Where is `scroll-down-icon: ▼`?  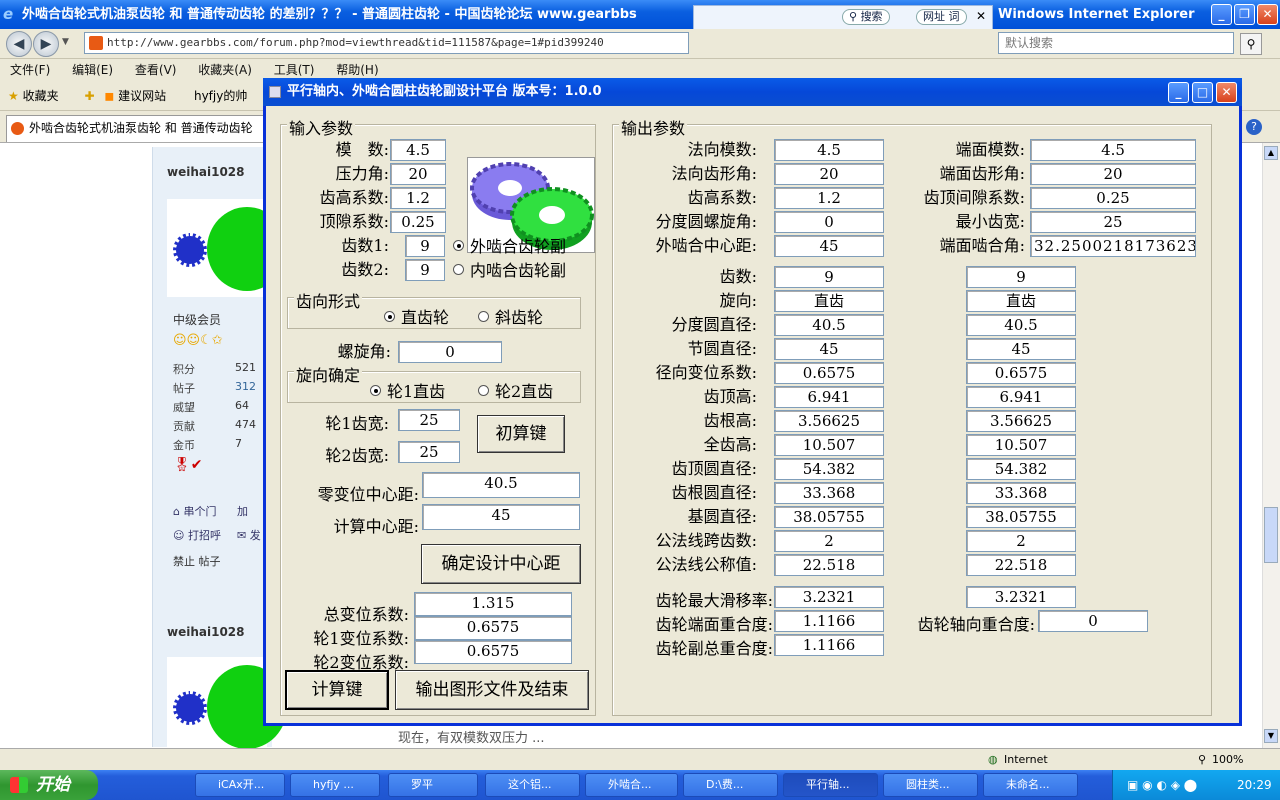 scroll-down-icon: ▼ is located at coordinates (1271, 736).